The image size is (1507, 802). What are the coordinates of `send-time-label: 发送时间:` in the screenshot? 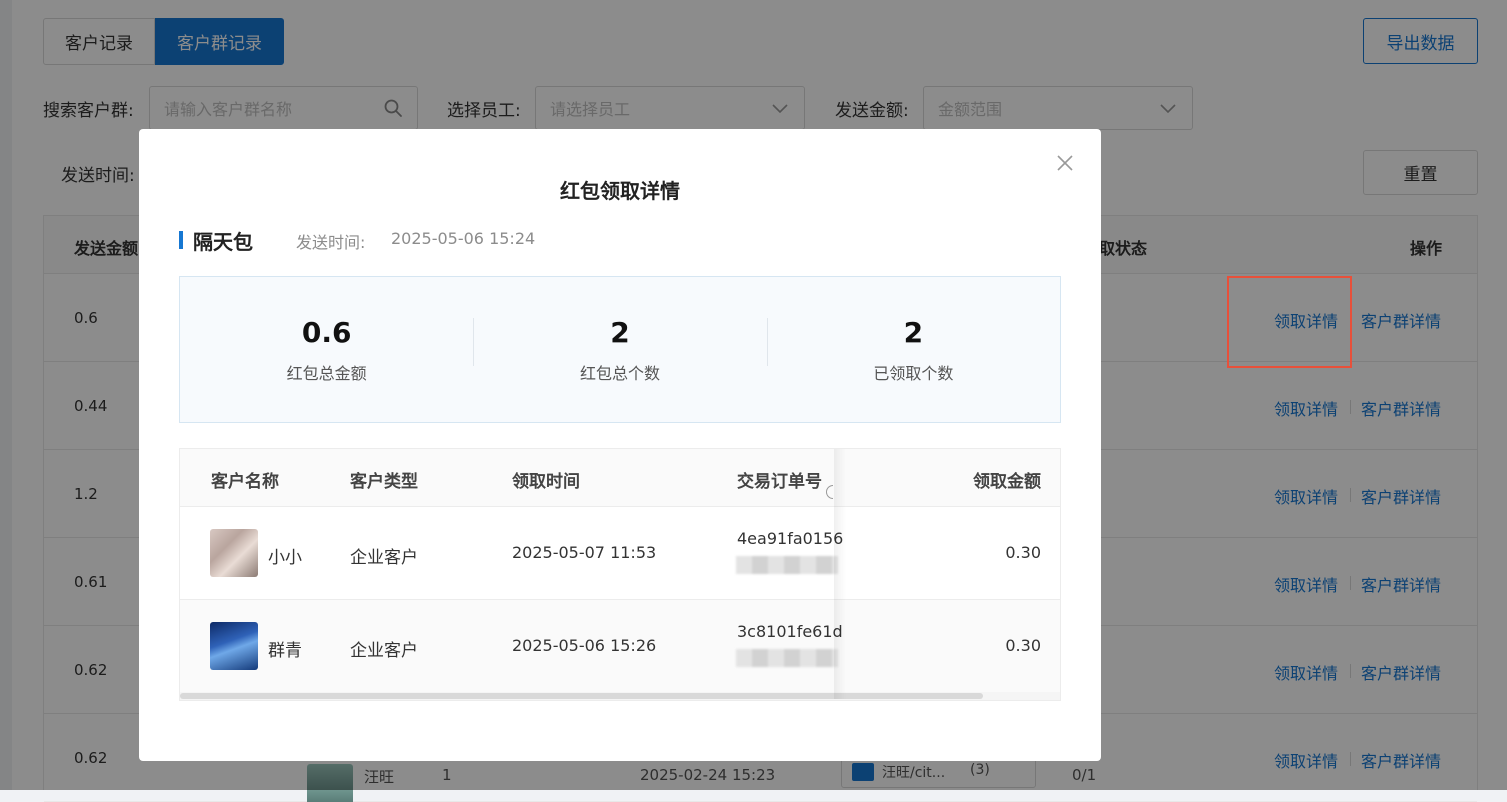 It's located at (331, 242).